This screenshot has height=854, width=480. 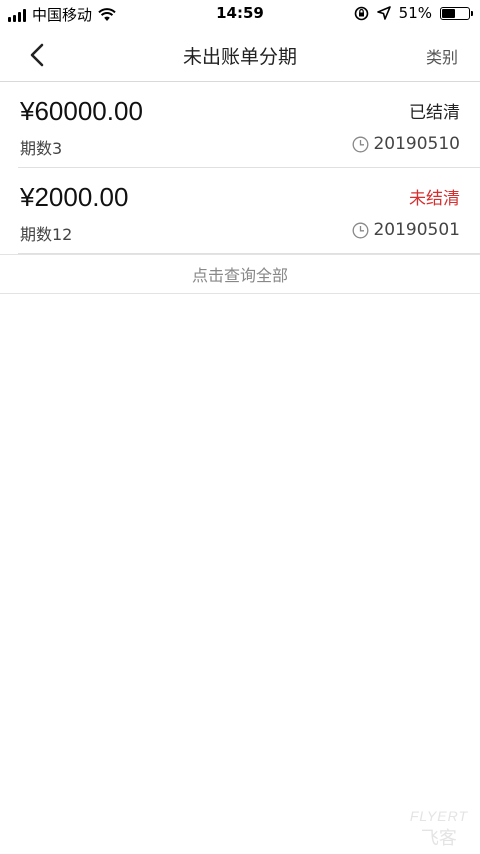 What do you see at coordinates (46, 234) in the screenshot?
I see `bill-periods: 期数12` at bounding box center [46, 234].